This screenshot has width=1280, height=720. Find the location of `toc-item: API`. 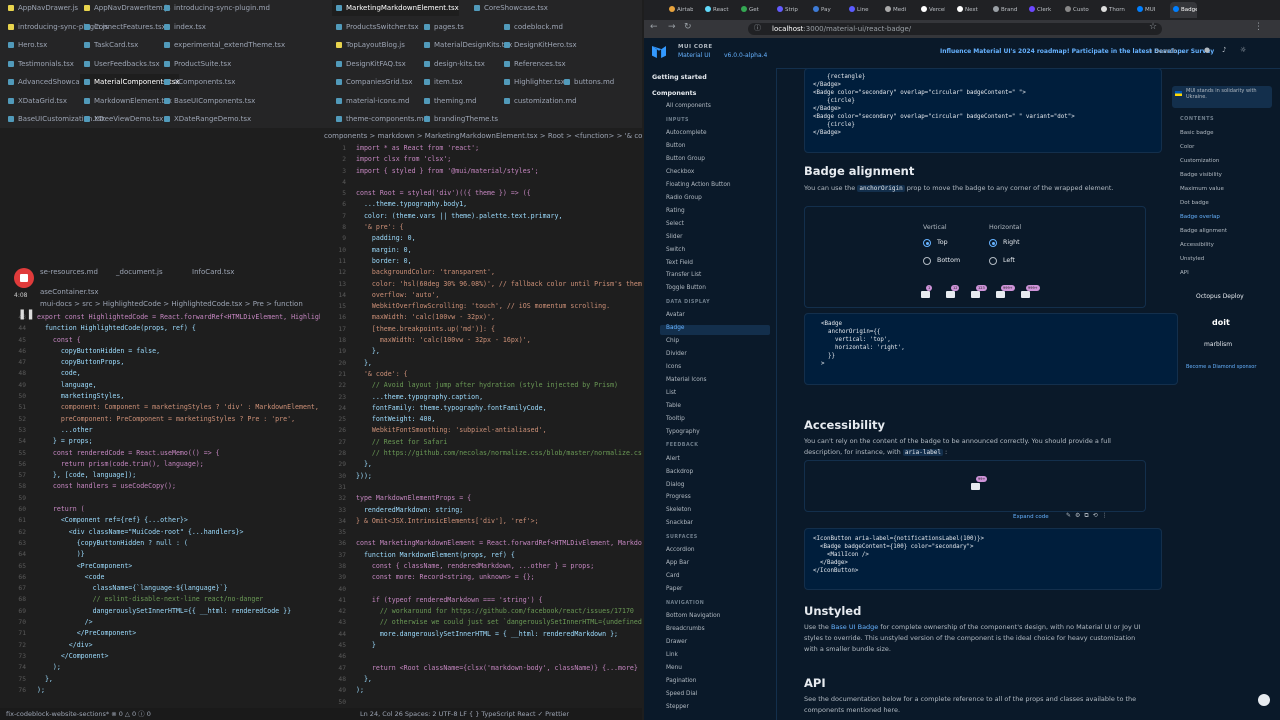

toc-item: API is located at coordinates (1184, 273).